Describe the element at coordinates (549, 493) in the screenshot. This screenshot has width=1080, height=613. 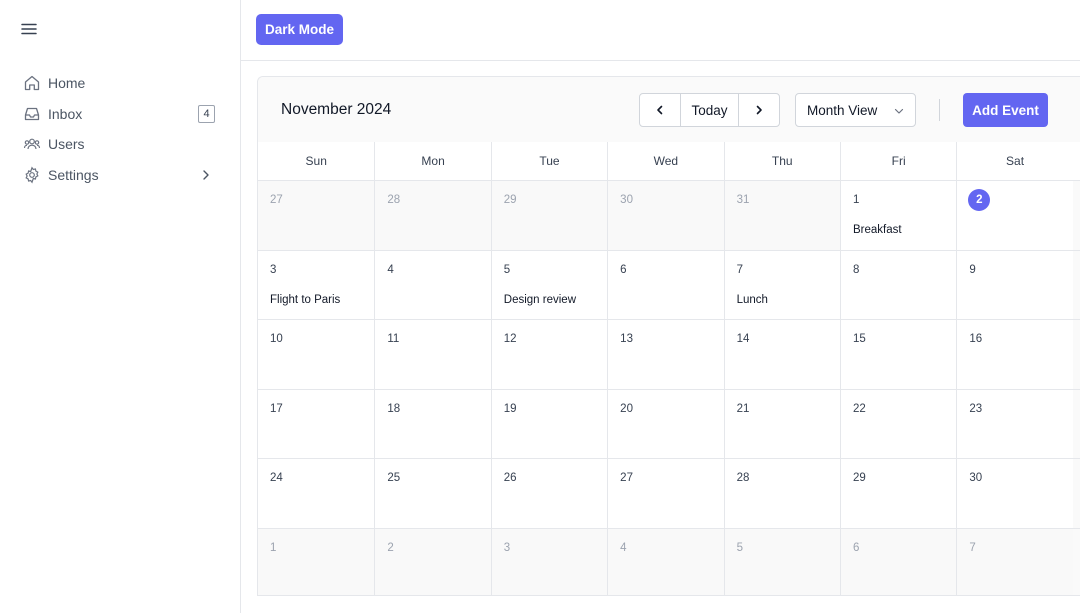
I see `day-cell: 26` at that location.